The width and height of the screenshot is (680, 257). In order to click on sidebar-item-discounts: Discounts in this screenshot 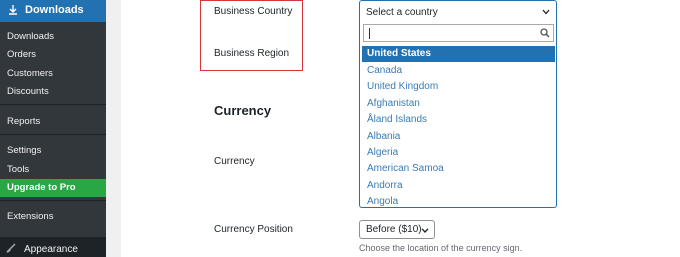, I will do `click(28, 91)`.